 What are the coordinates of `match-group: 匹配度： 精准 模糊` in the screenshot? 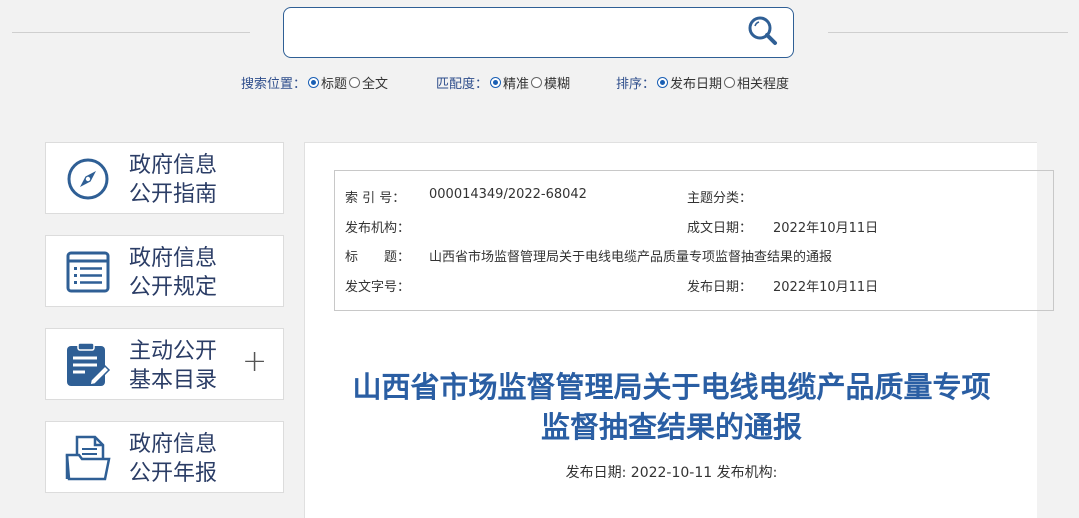 It's located at (504, 82).